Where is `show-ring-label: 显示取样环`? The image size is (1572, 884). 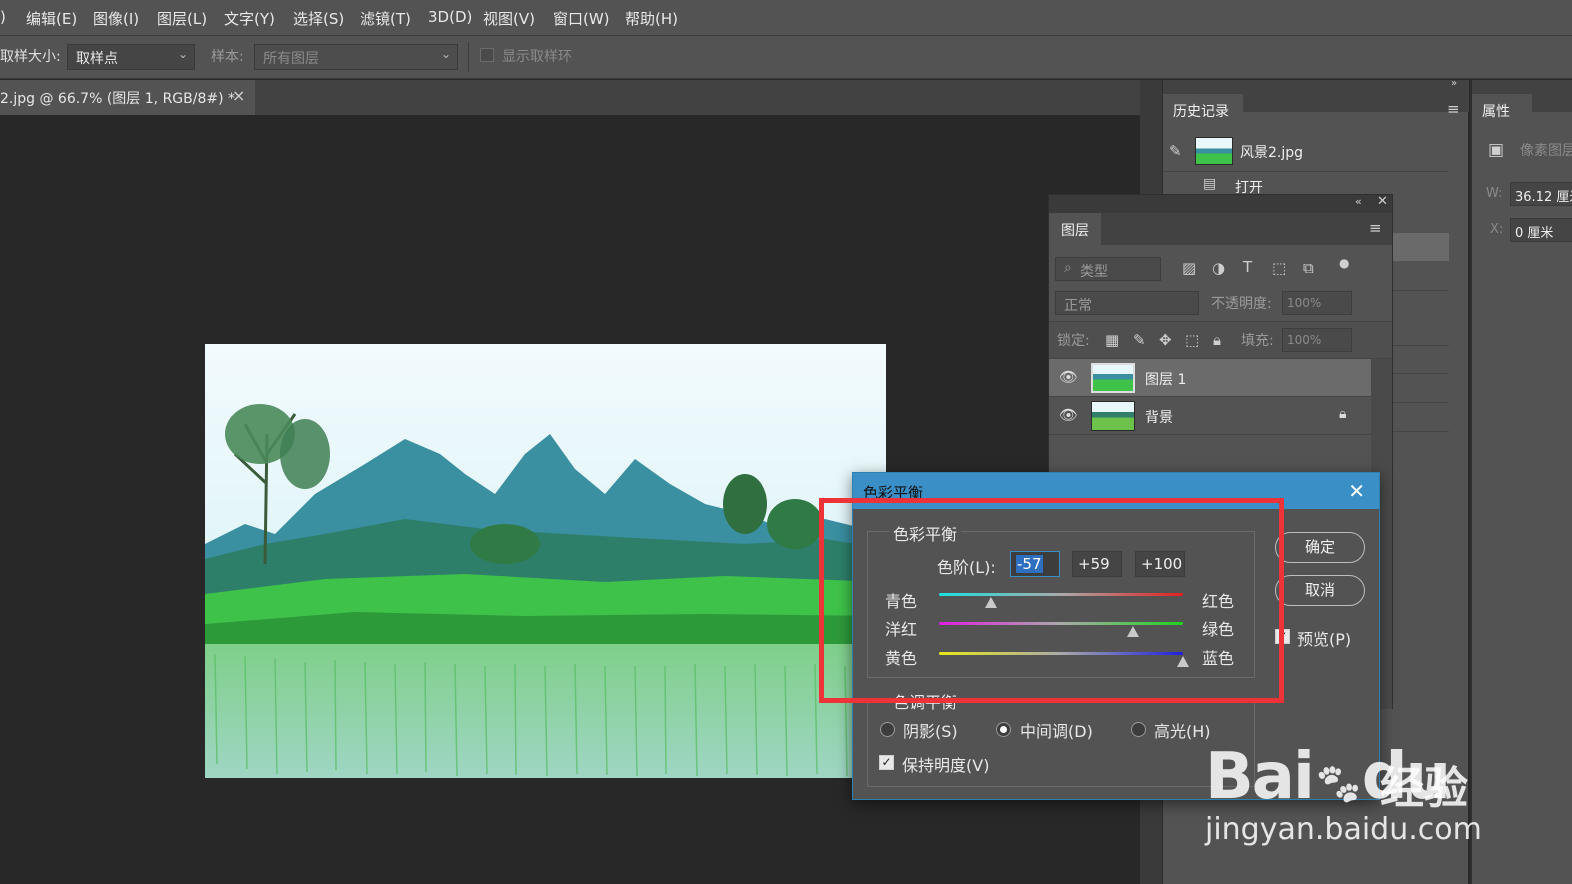 show-ring-label: 显示取样环 is located at coordinates (537, 57).